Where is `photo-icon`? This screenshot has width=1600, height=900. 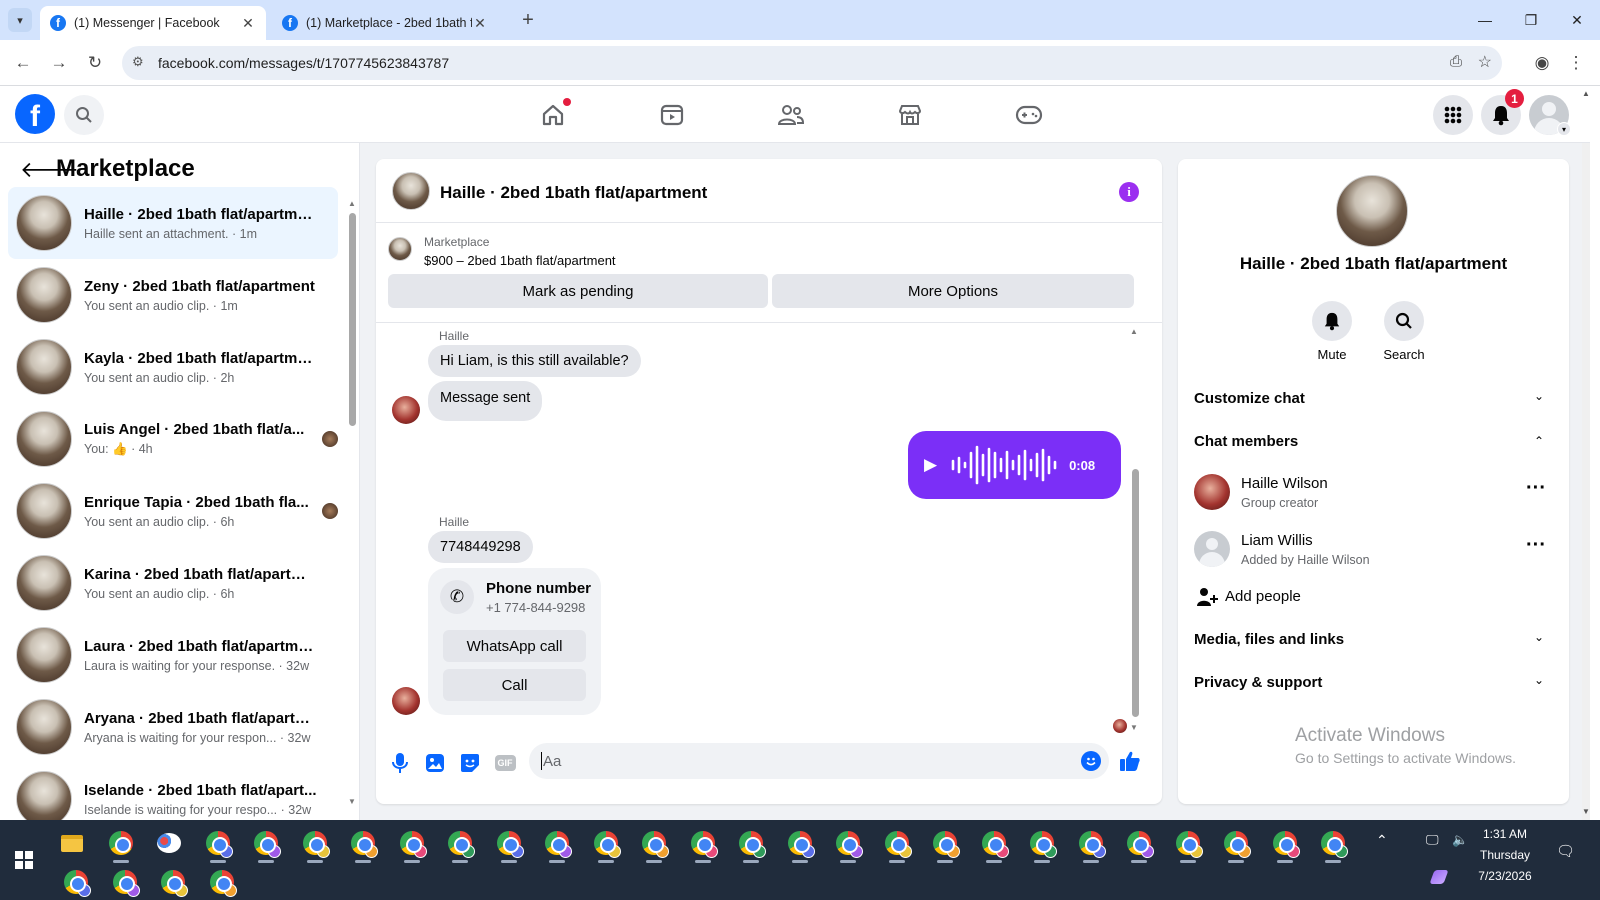
photo-icon is located at coordinates (435, 763).